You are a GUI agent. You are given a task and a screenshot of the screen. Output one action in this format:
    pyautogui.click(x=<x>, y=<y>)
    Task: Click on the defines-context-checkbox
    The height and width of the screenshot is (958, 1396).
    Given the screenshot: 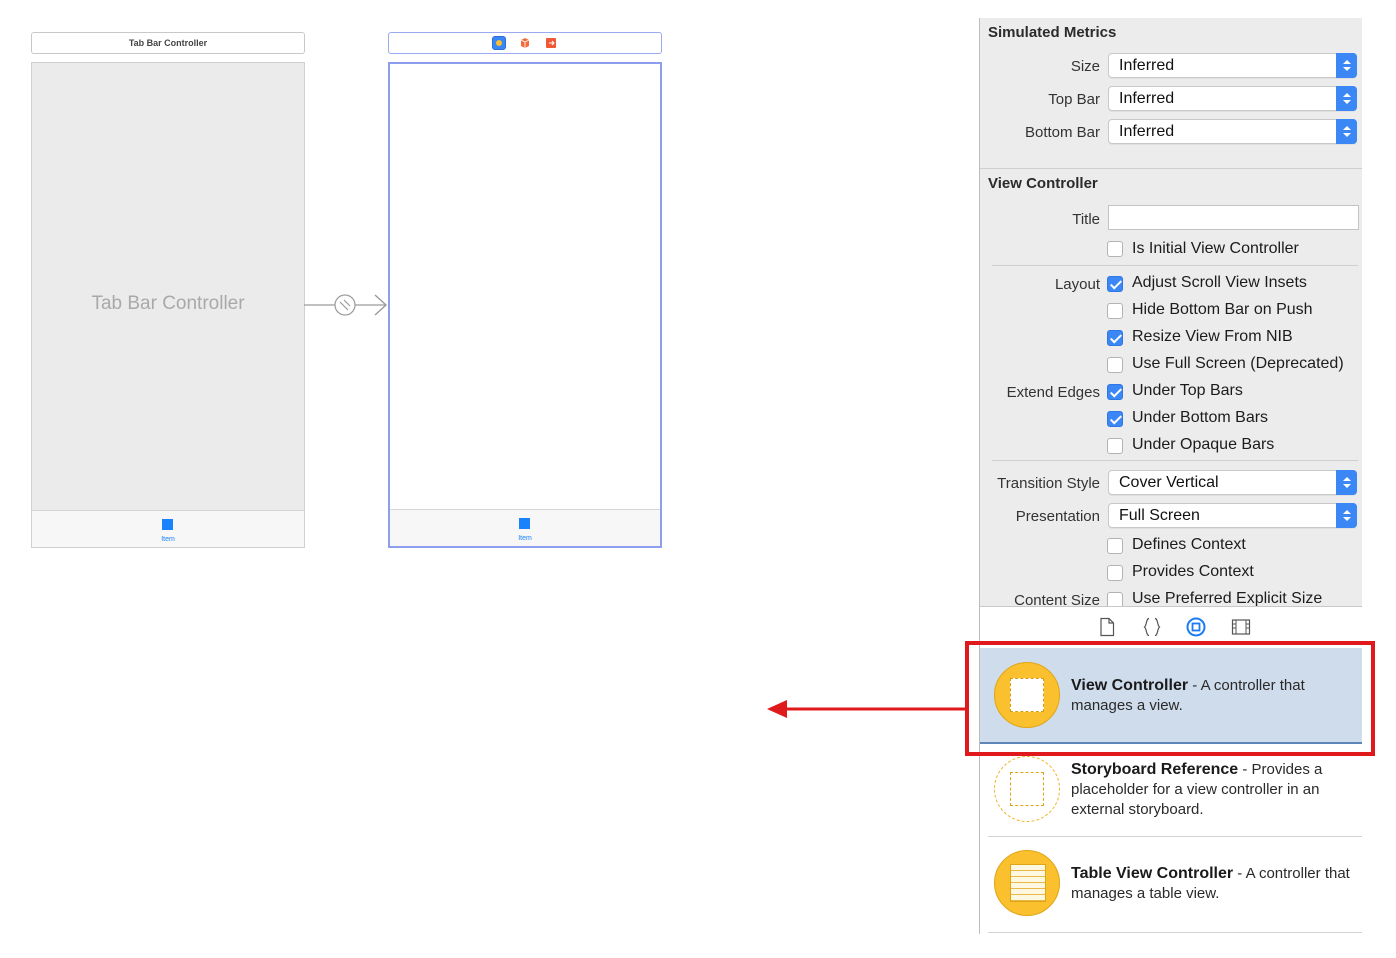 What is the action you would take?
    pyautogui.click(x=1115, y=546)
    